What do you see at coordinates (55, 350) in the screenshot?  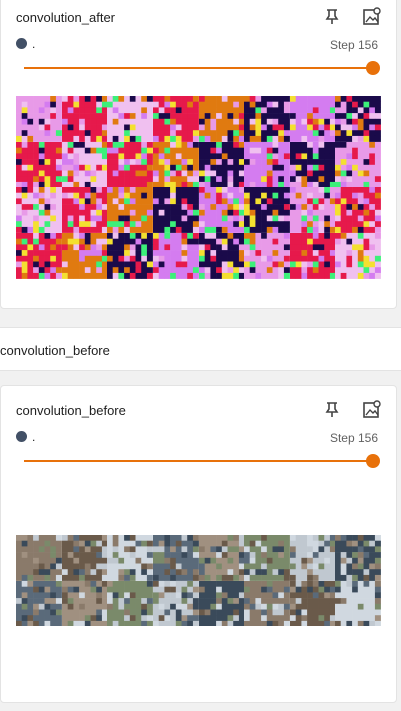 I see `group-label: convolution_before` at bounding box center [55, 350].